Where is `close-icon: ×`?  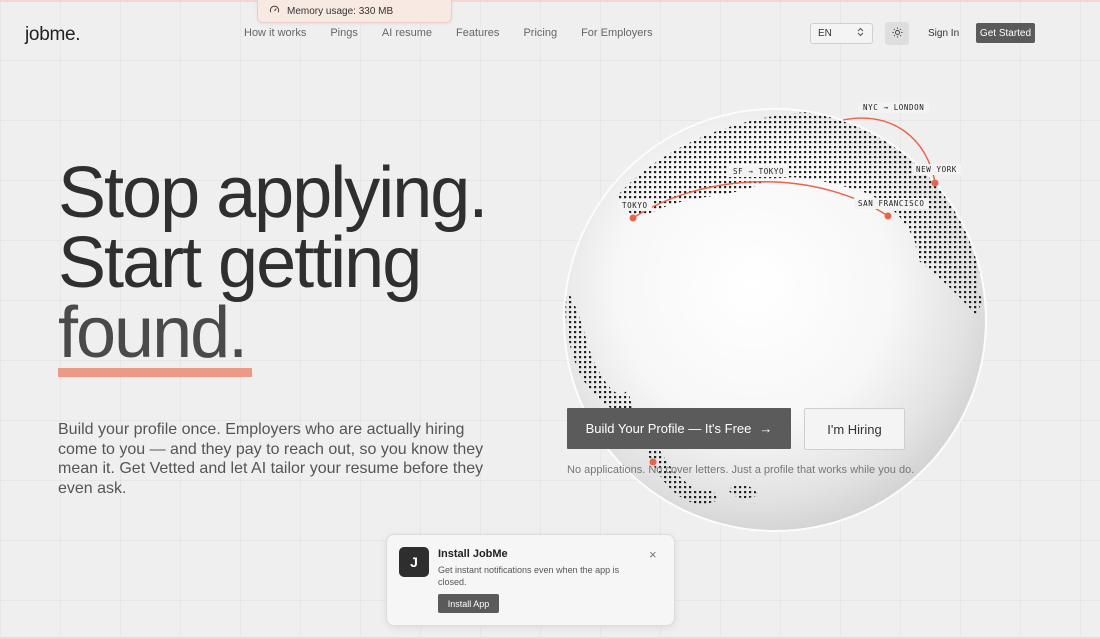
close-icon: × is located at coordinates (653, 554).